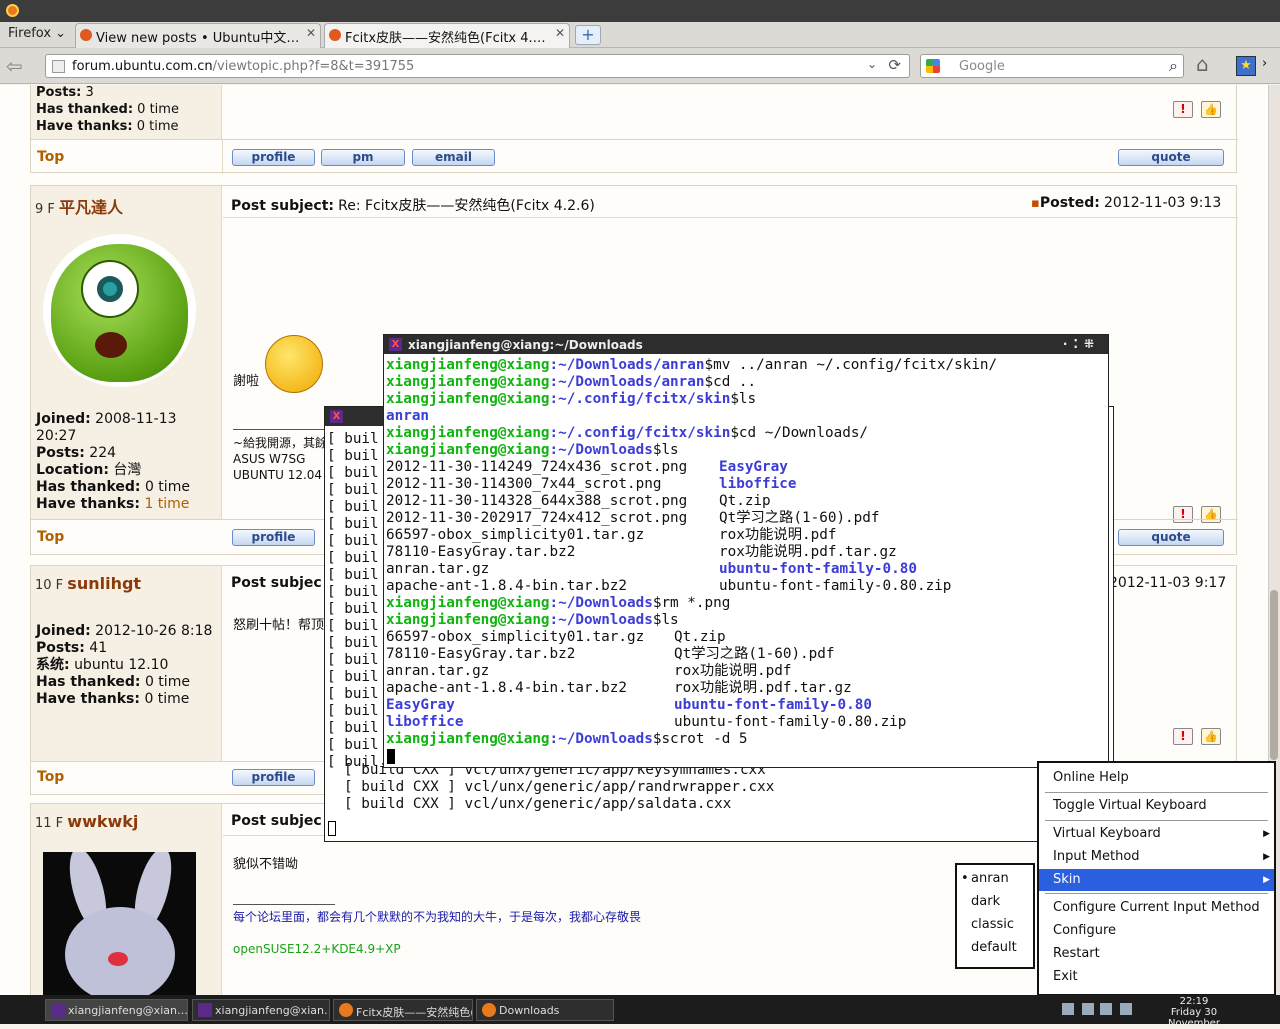  I want to click on terminal-titlebar: Xxiangjianfeng@xiang:~/Downloads ·⁚⁜, so click(746, 344).